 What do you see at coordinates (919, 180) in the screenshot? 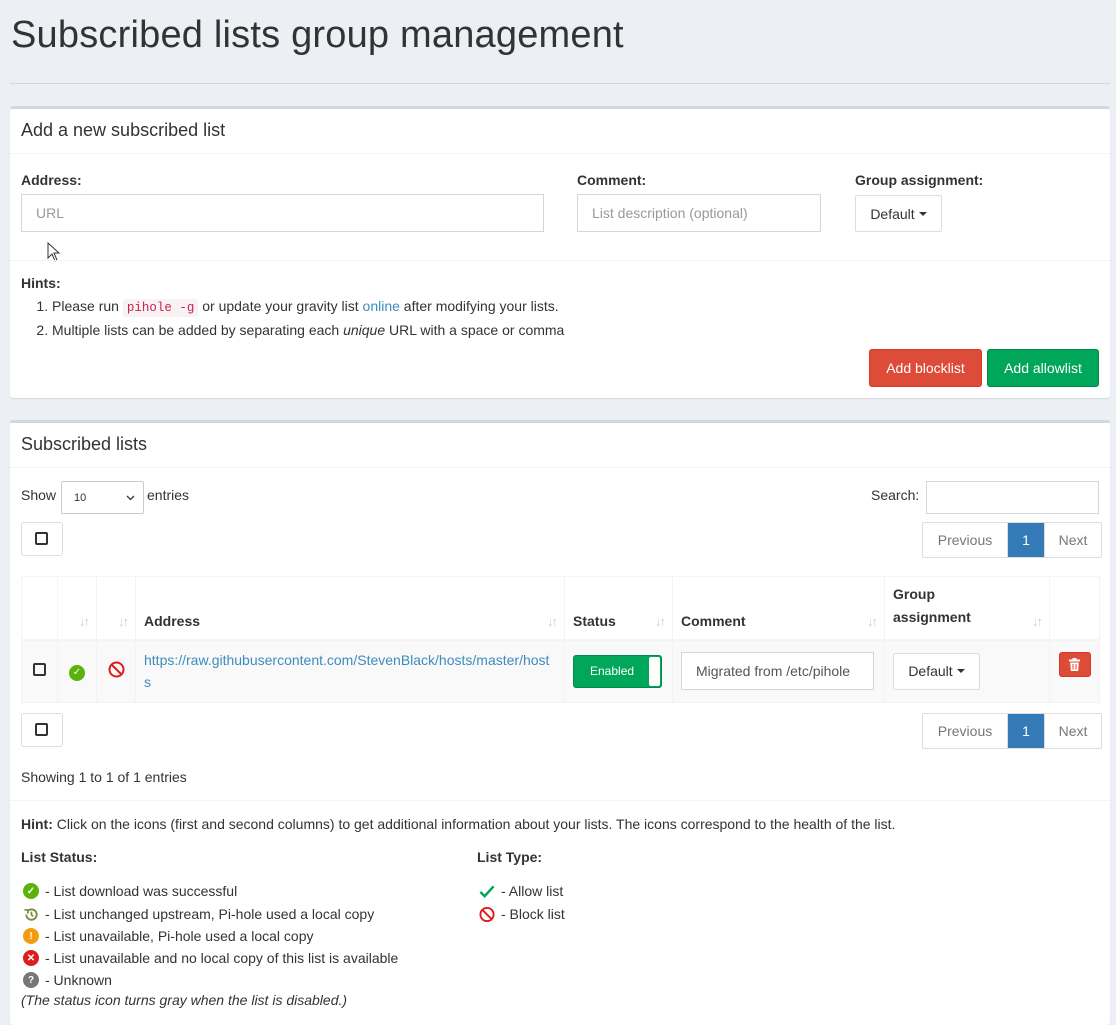
I see `group-assignment-label: Group assignment:` at bounding box center [919, 180].